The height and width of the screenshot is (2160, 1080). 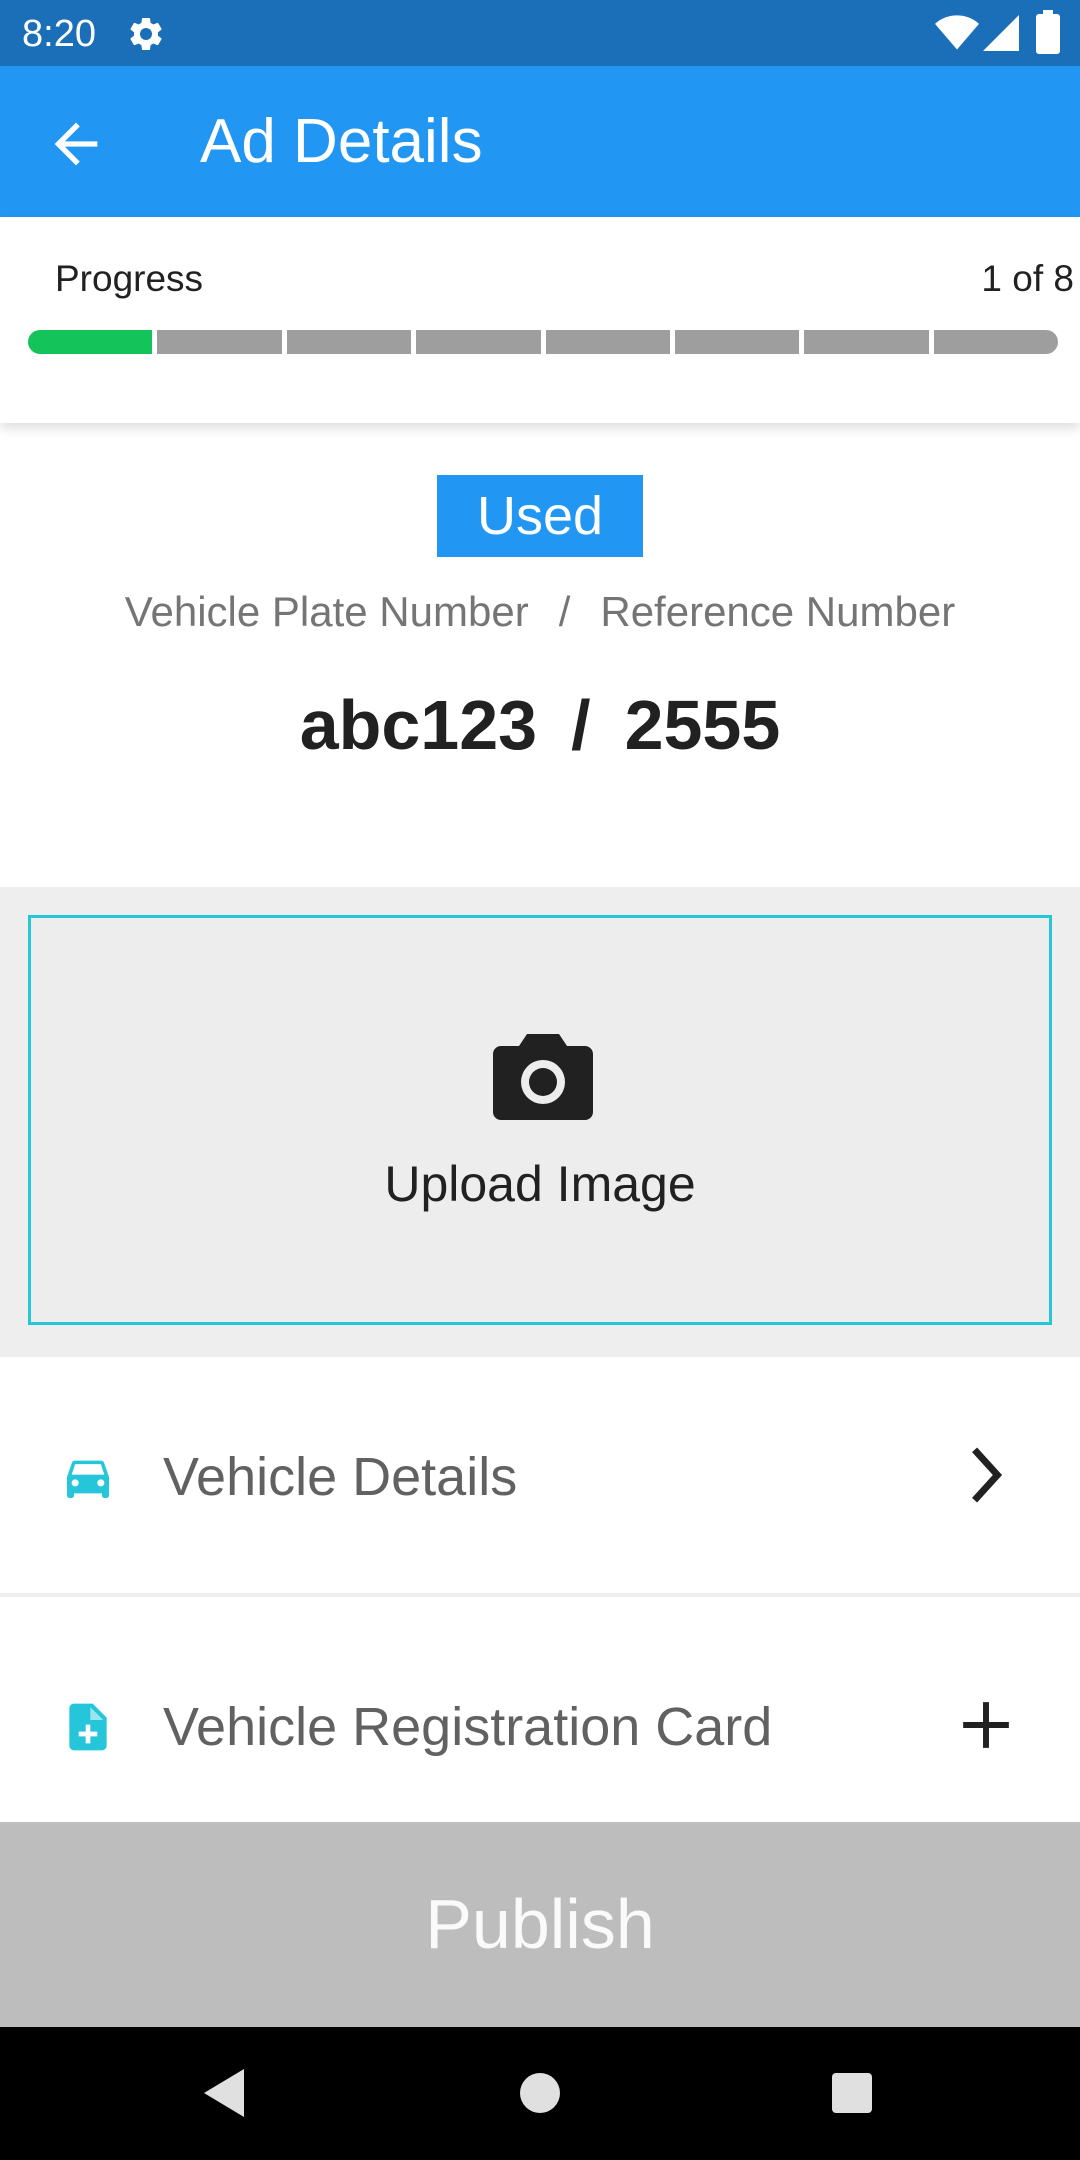 What do you see at coordinates (326, 611) in the screenshot?
I see `plate-number-label: Vehicle Plate Number` at bounding box center [326, 611].